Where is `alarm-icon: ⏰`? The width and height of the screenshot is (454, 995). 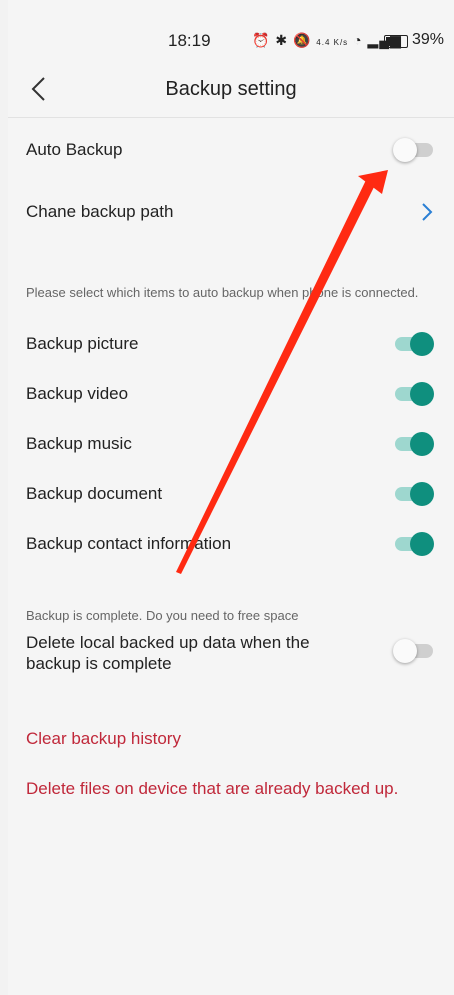 alarm-icon: ⏰ is located at coordinates (261, 40).